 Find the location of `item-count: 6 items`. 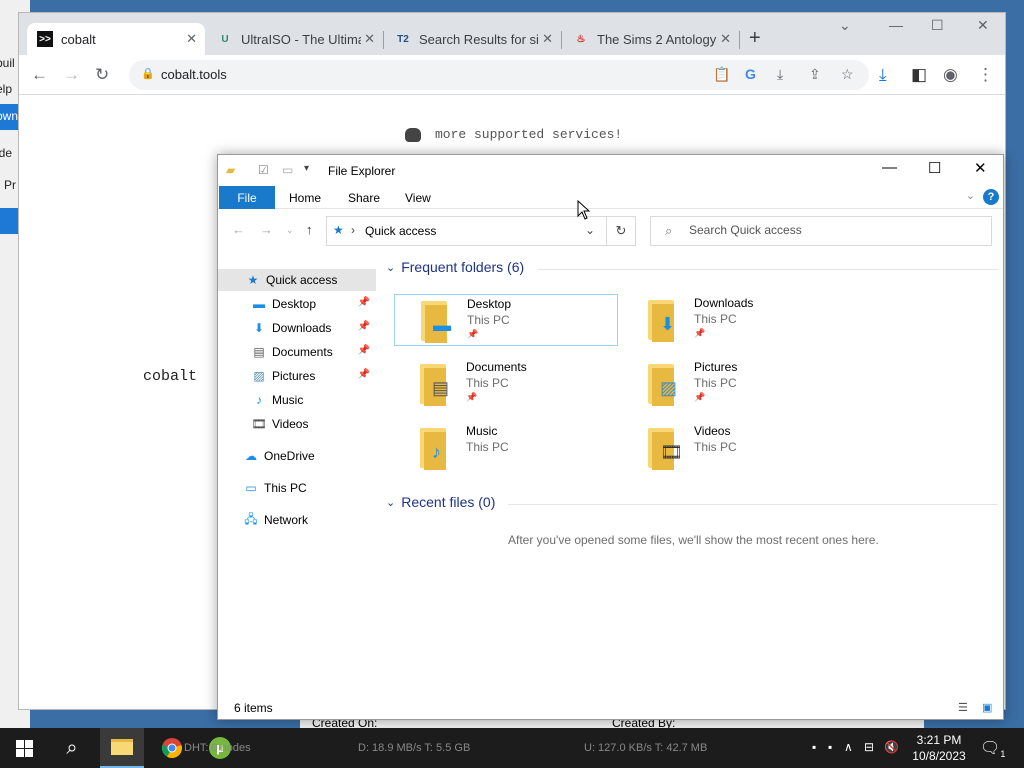

item-count: 6 items is located at coordinates (253, 708).